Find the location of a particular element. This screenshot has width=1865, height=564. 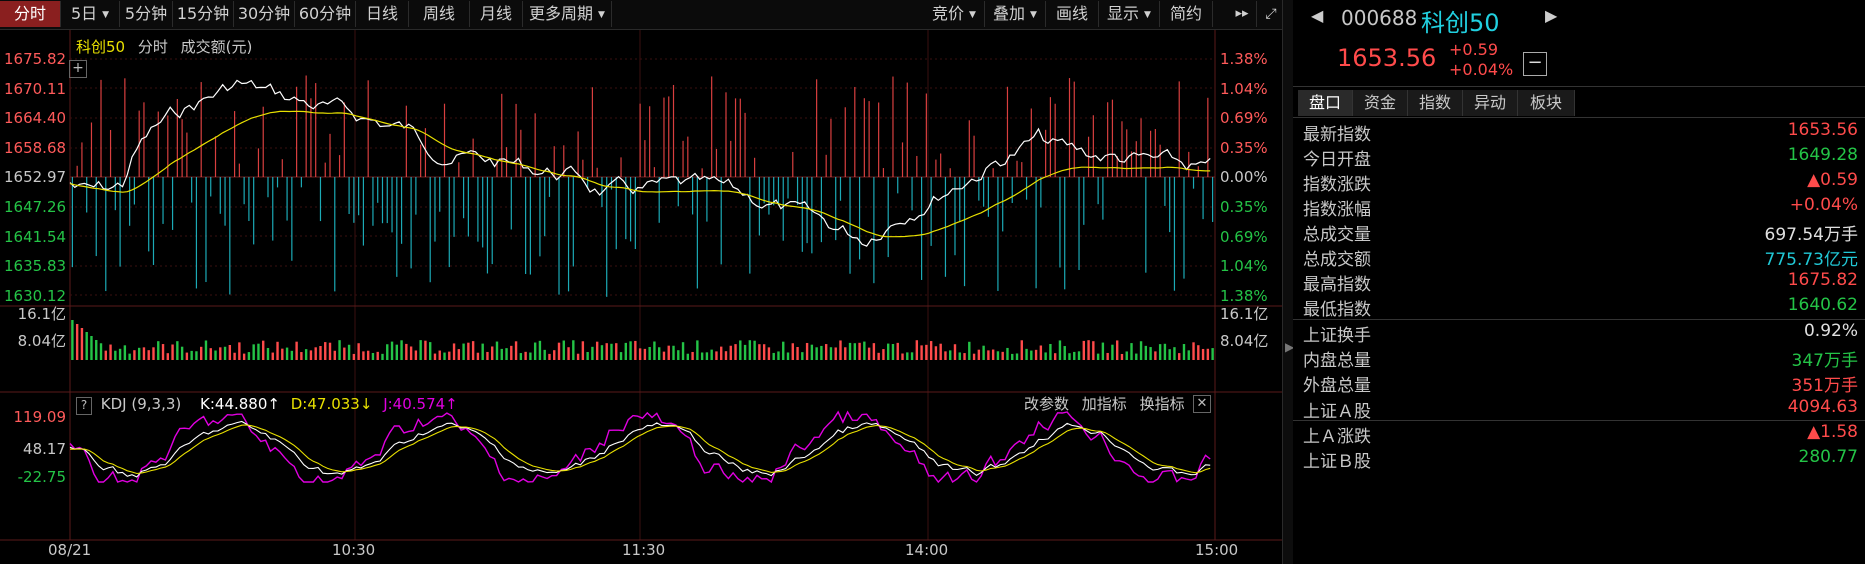

quote-label: 内盘总量 is located at coordinates (1337, 361).